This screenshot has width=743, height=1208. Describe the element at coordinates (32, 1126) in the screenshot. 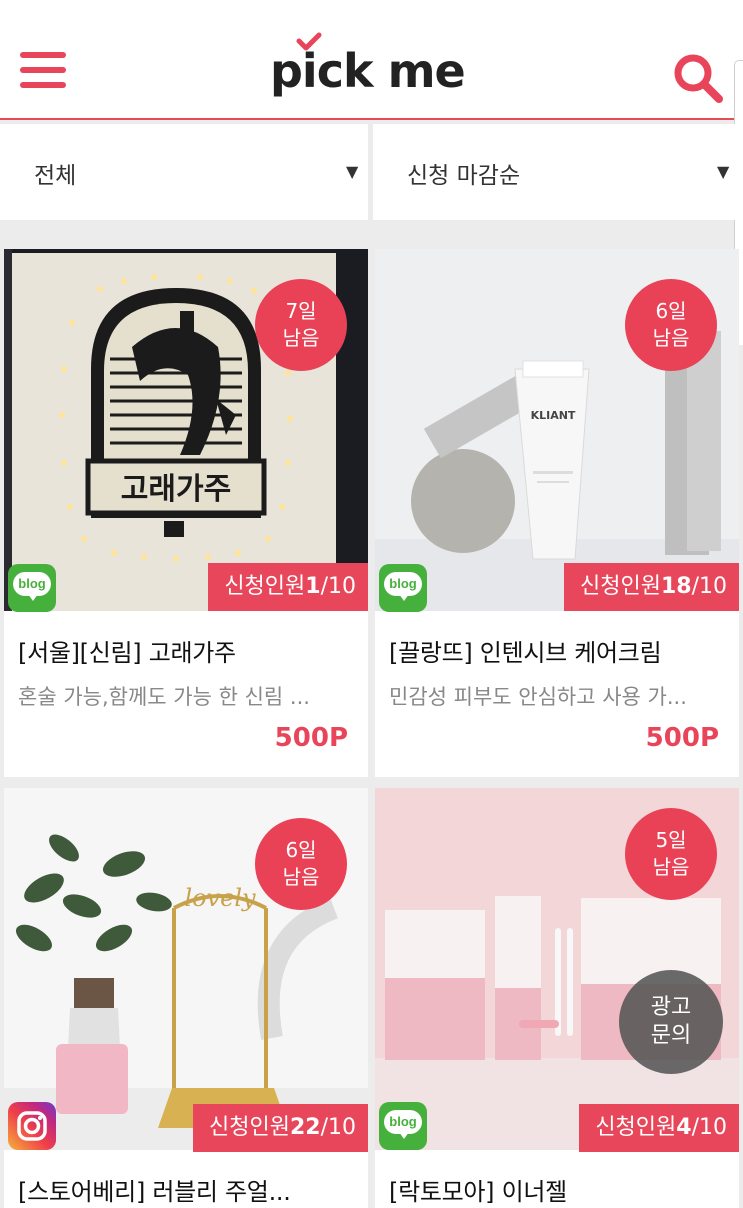

I see `instagram-badge-icon` at that location.